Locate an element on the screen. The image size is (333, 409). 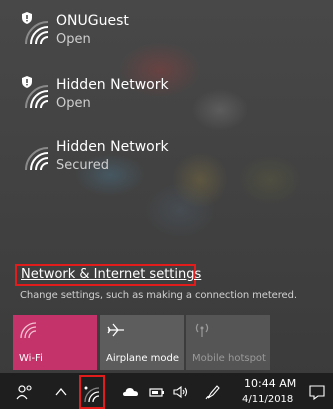
wifi-toggle-tile: Wi-Fi is located at coordinates (55, 342).